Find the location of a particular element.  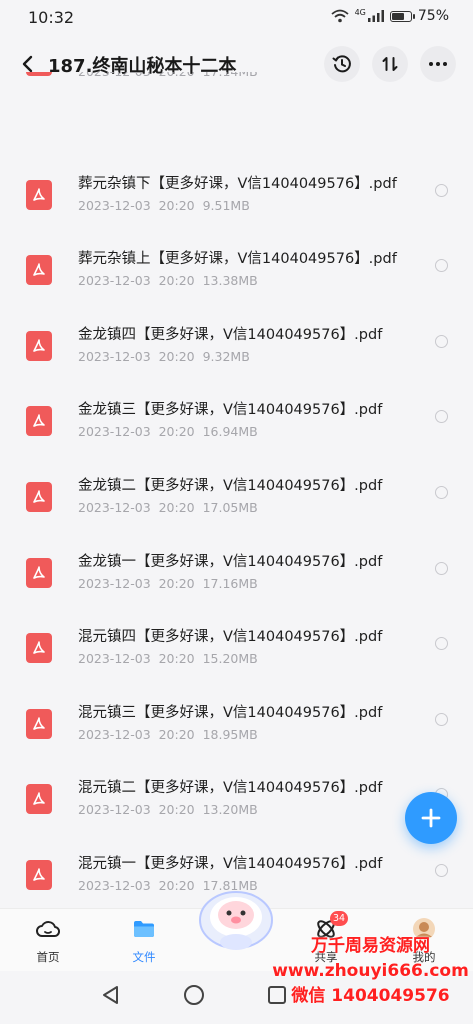

file-name: 混元镇三【更多好课，V信1404049576】.pdf is located at coordinates (230, 712).